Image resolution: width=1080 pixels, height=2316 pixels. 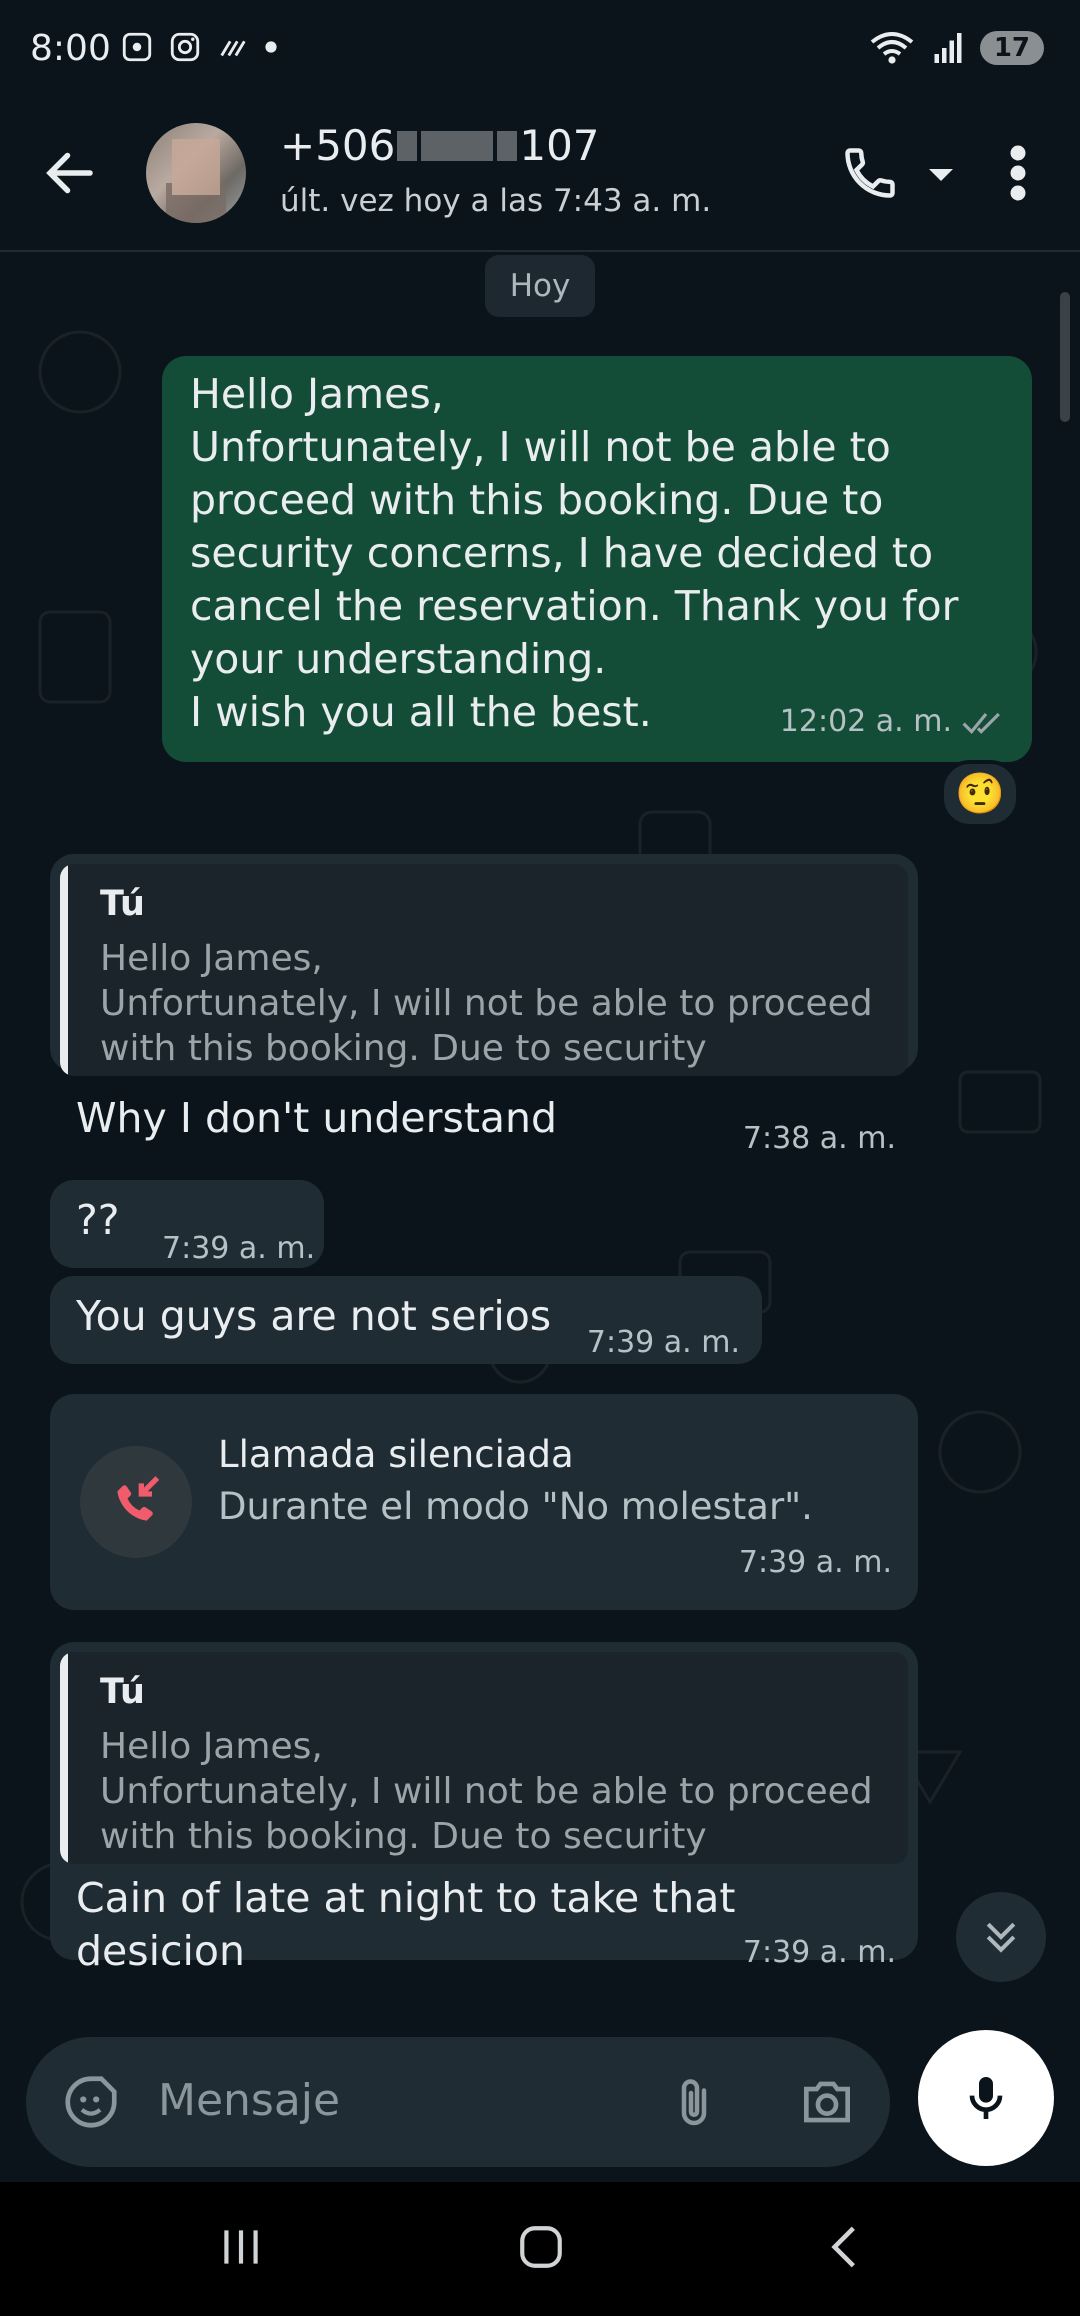 What do you see at coordinates (540, 286) in the screenshot?
I see `date-chip: Hoy` at bounding box center [540, 286].